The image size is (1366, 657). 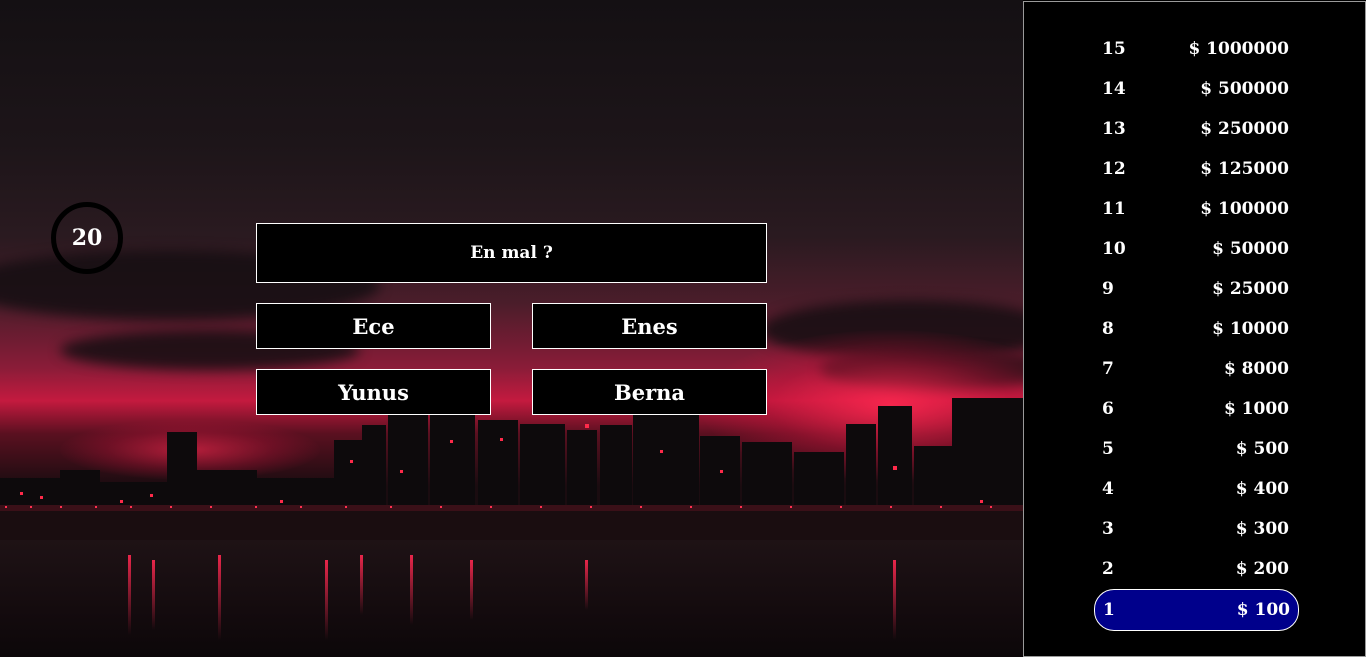 I want to click on level-number: 2, so click(x=1108, y=569).